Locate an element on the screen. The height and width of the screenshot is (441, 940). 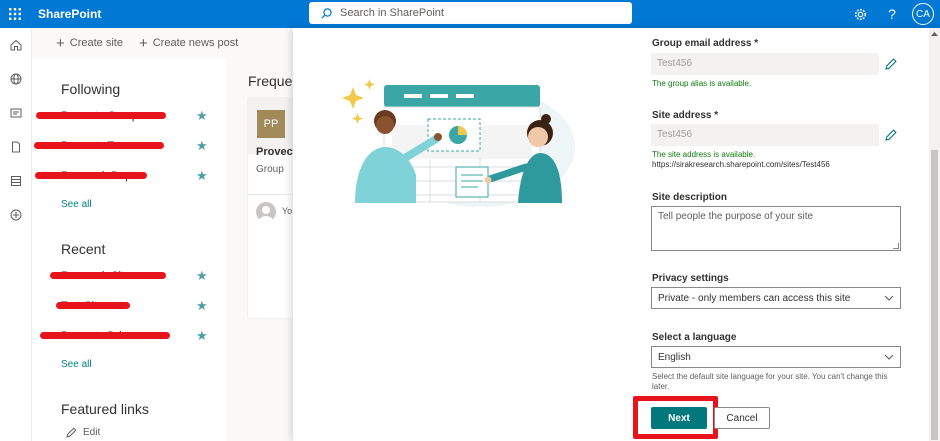
group-email-label: Group email address * is located at coordinates (705, 43).